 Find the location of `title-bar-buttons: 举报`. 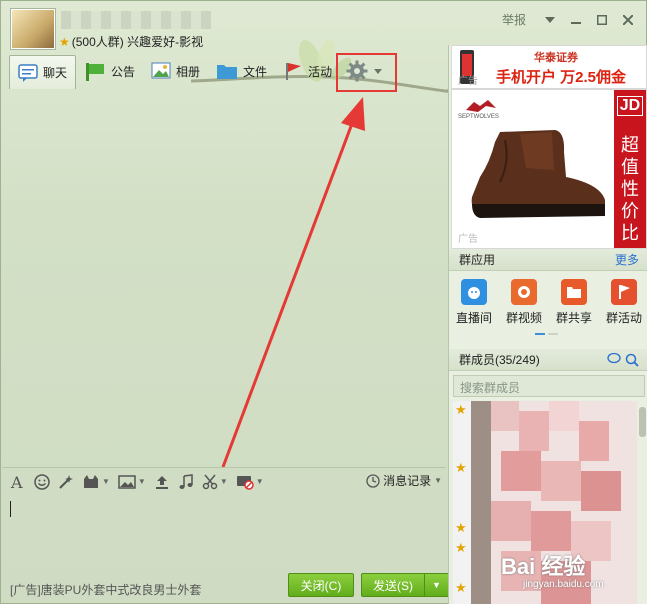

title-bar-buttons: 举报 is located at coordinates (570, 19).